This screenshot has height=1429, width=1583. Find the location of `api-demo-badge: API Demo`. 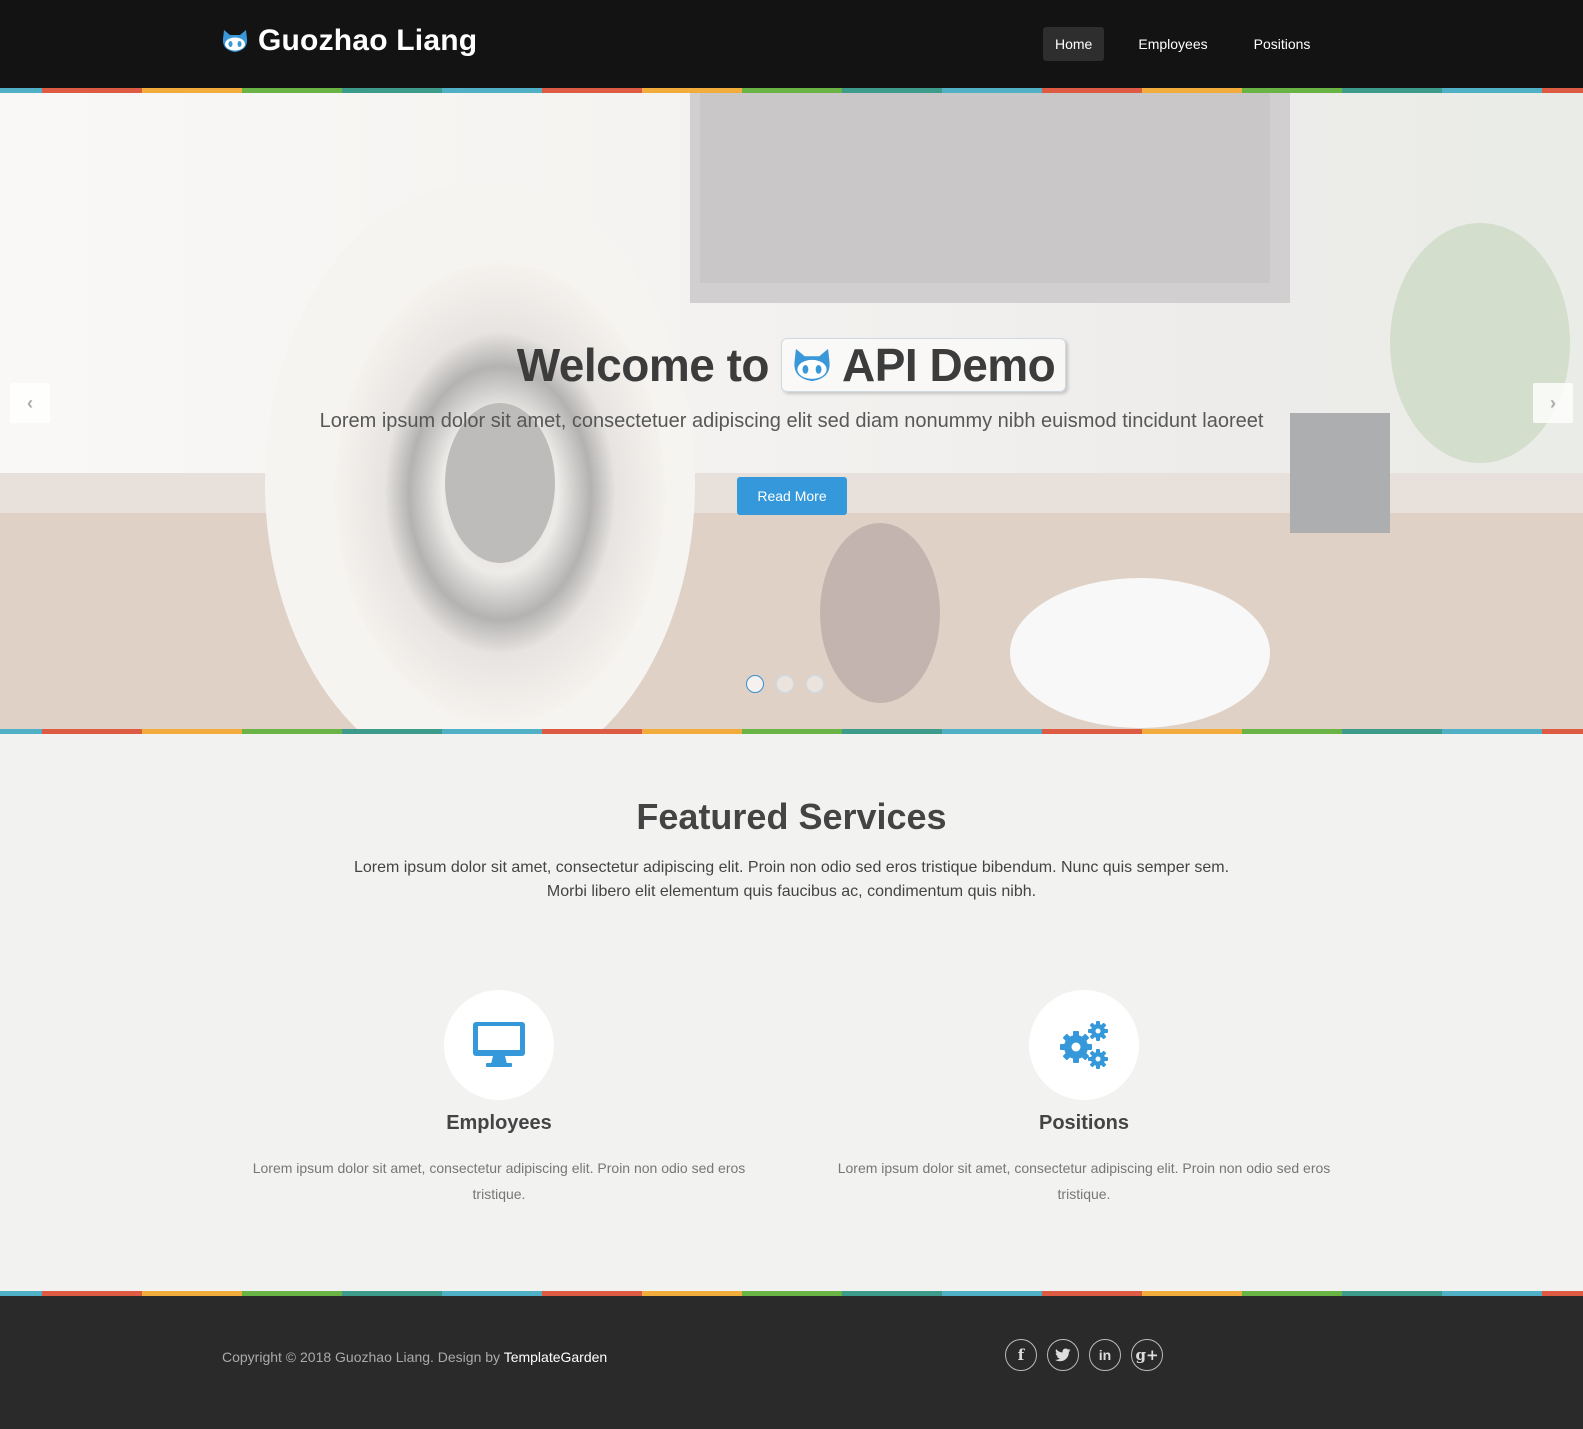

api-demo-badge: API Demo is located at coordinates (924, 365).